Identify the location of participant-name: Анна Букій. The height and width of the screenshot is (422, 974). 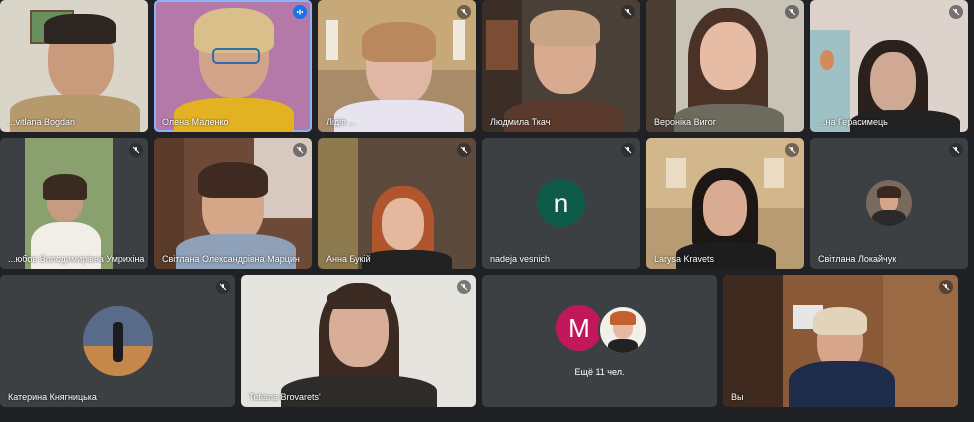
(348, 259).